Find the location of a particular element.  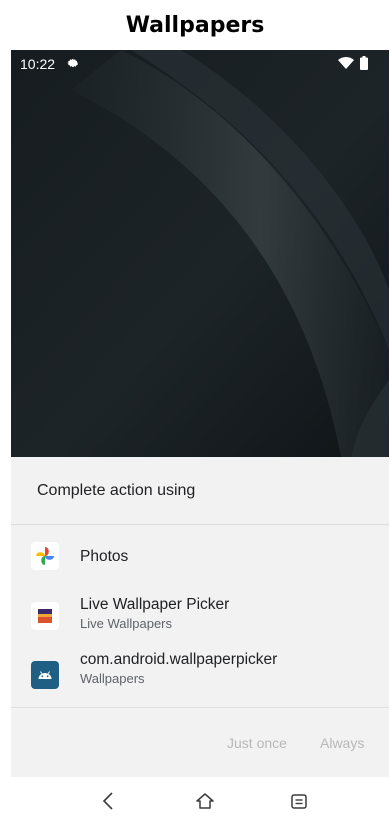

navigation-bar is located at coordinates (200, 801).